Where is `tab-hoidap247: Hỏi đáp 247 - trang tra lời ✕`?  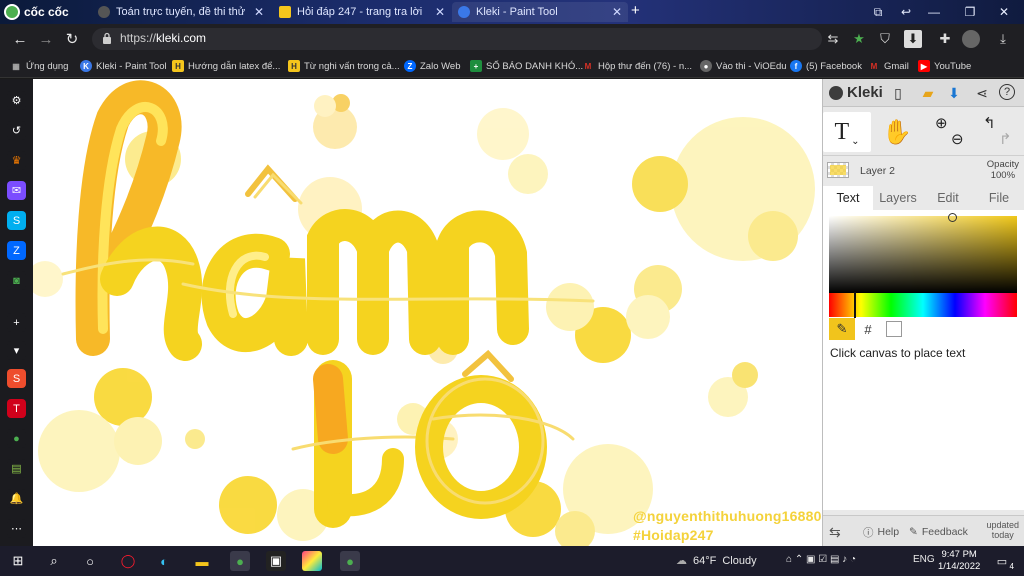
tab-hoidap247: Hỏi đáp 247 - trang tra lời ✕ is located at coordinates (362, 12).